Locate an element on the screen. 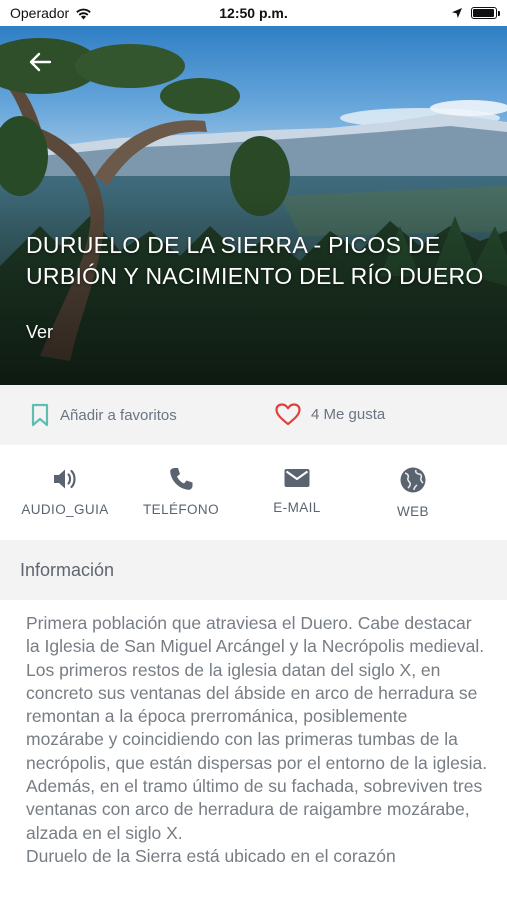  wifi-icon is located at coordinates (83, 13).